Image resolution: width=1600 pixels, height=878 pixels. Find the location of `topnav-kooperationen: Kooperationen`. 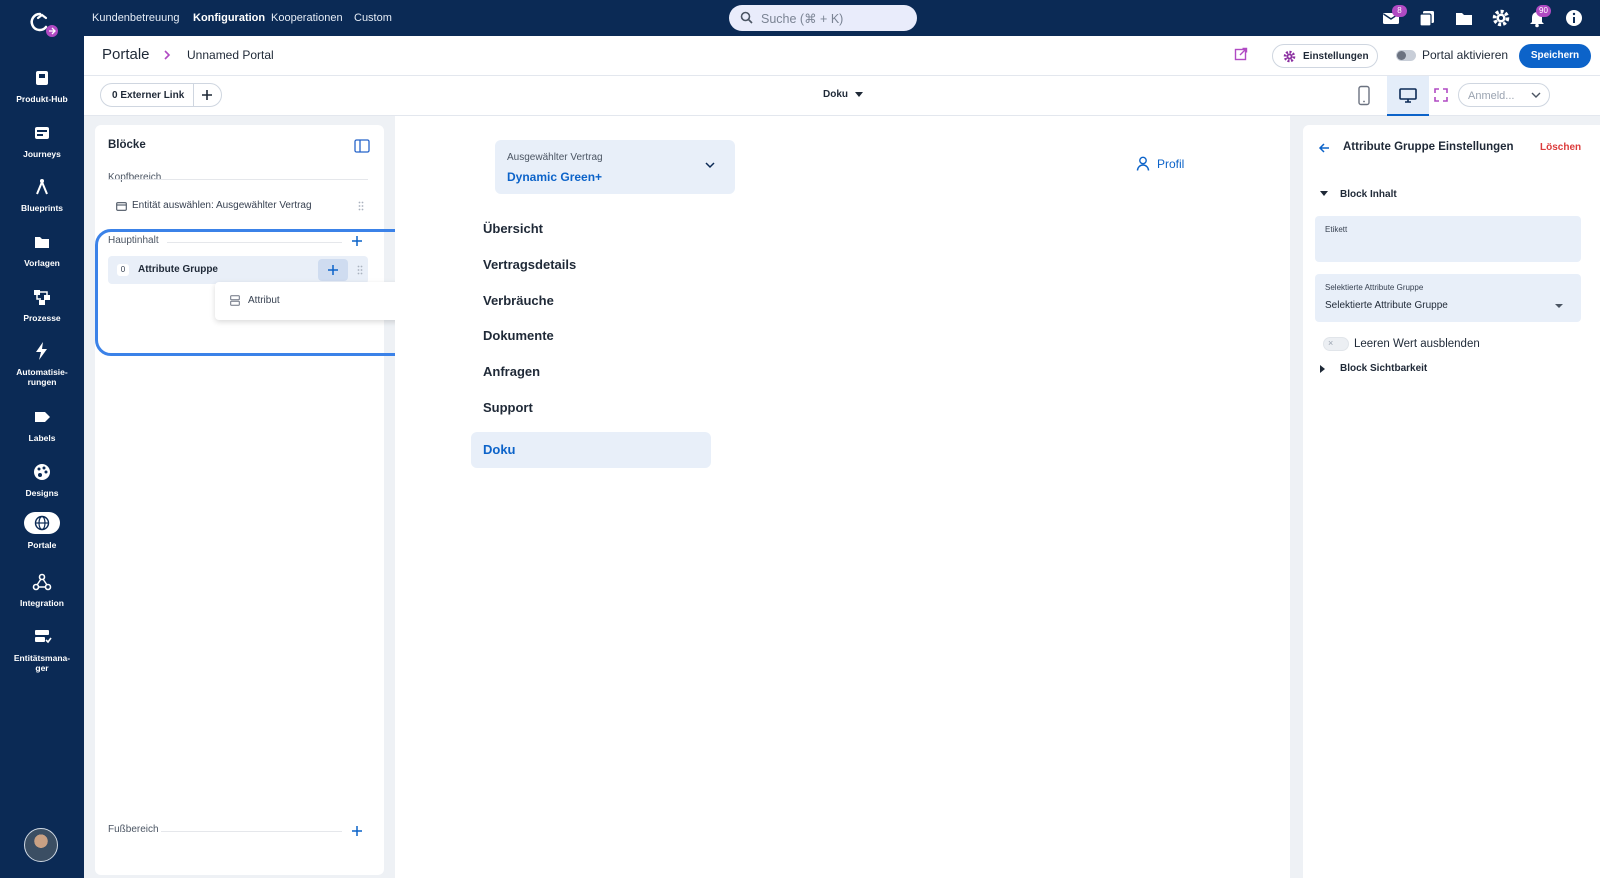

topnav-kooperationen: Kooperationen is located at coordinates (307, 18).